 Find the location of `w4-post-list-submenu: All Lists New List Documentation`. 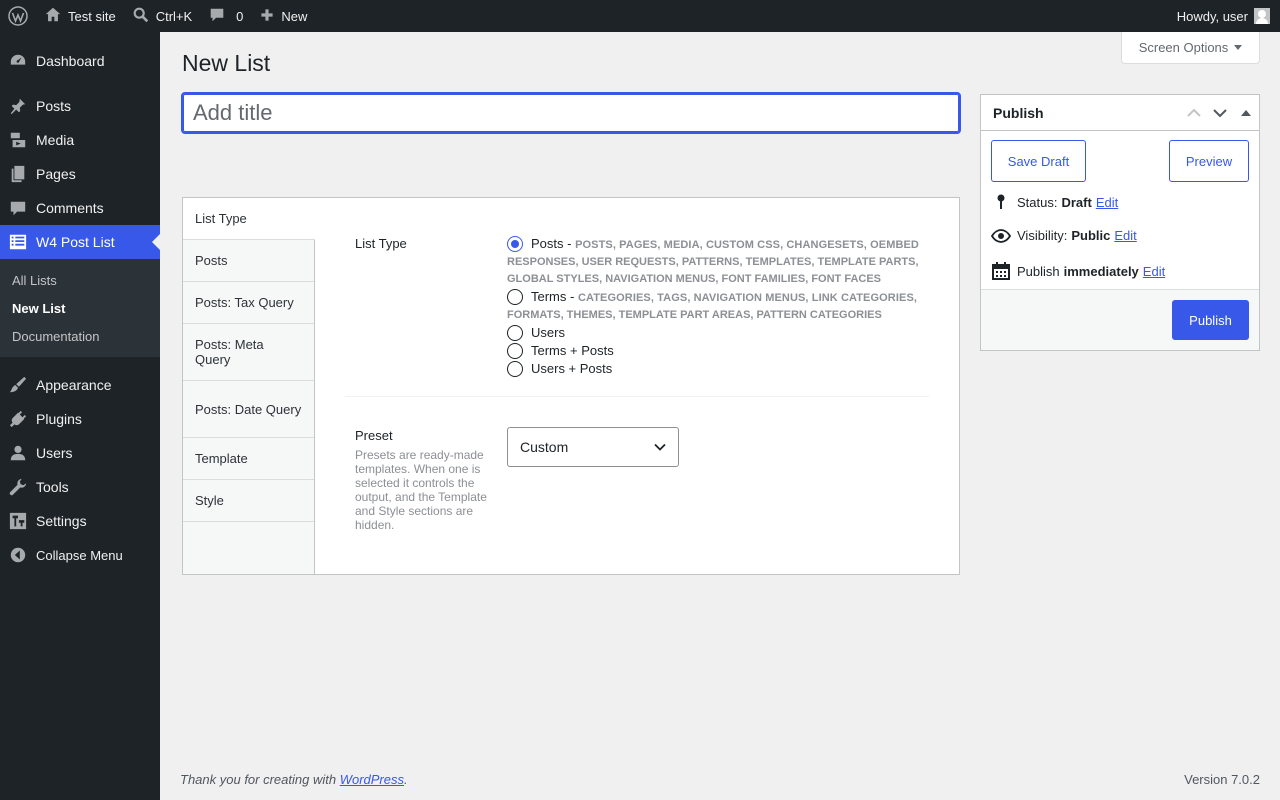

w4-post-list-submenu: All Lists New List Documentation is located at coordinates (80, 308).